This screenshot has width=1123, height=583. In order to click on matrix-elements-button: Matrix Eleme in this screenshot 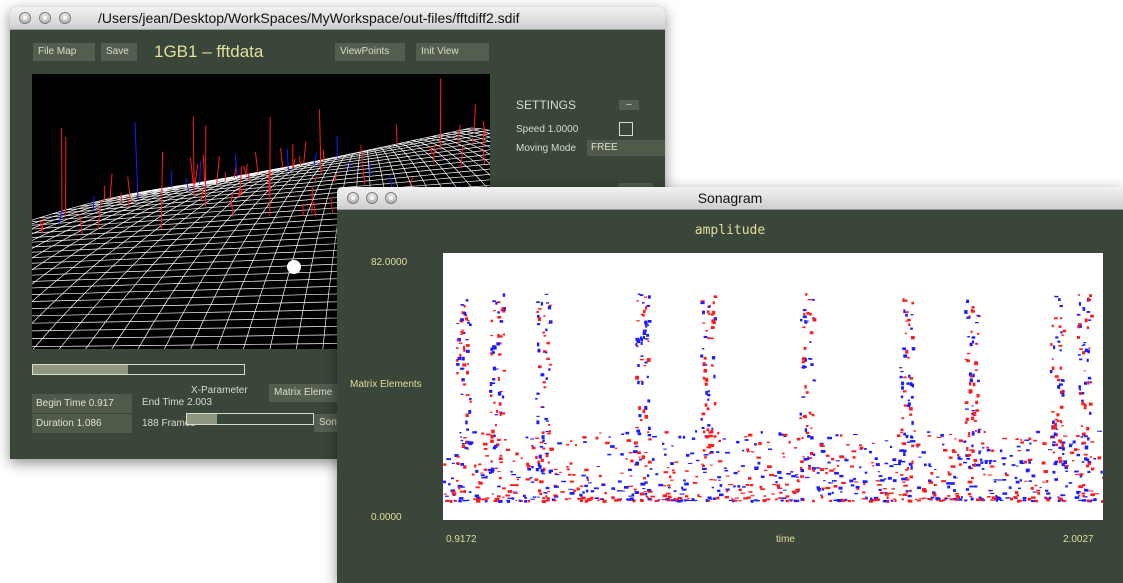, I will do `click(304, 393)`.